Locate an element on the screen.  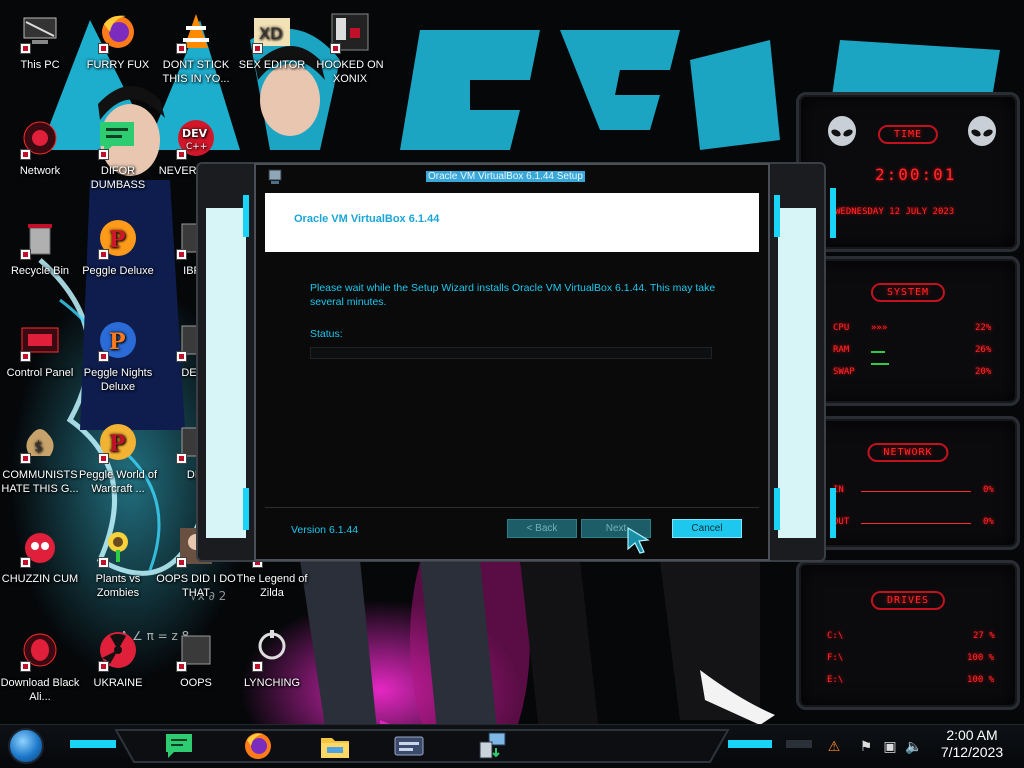
frame-light-far-right-lower is located at coordinates (833, 513).